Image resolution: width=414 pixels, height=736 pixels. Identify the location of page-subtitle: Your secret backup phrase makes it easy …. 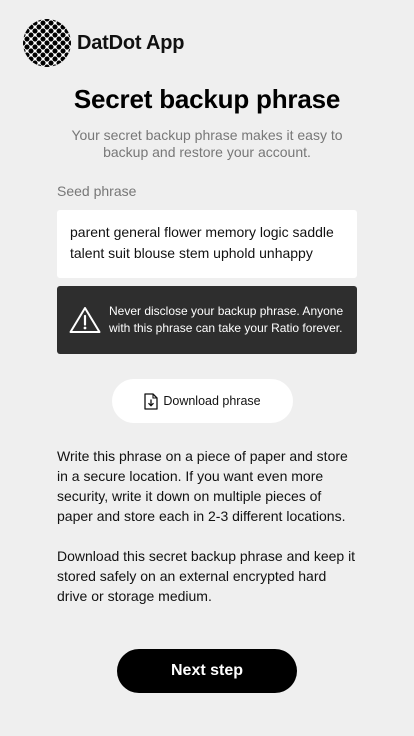
(207, 143).